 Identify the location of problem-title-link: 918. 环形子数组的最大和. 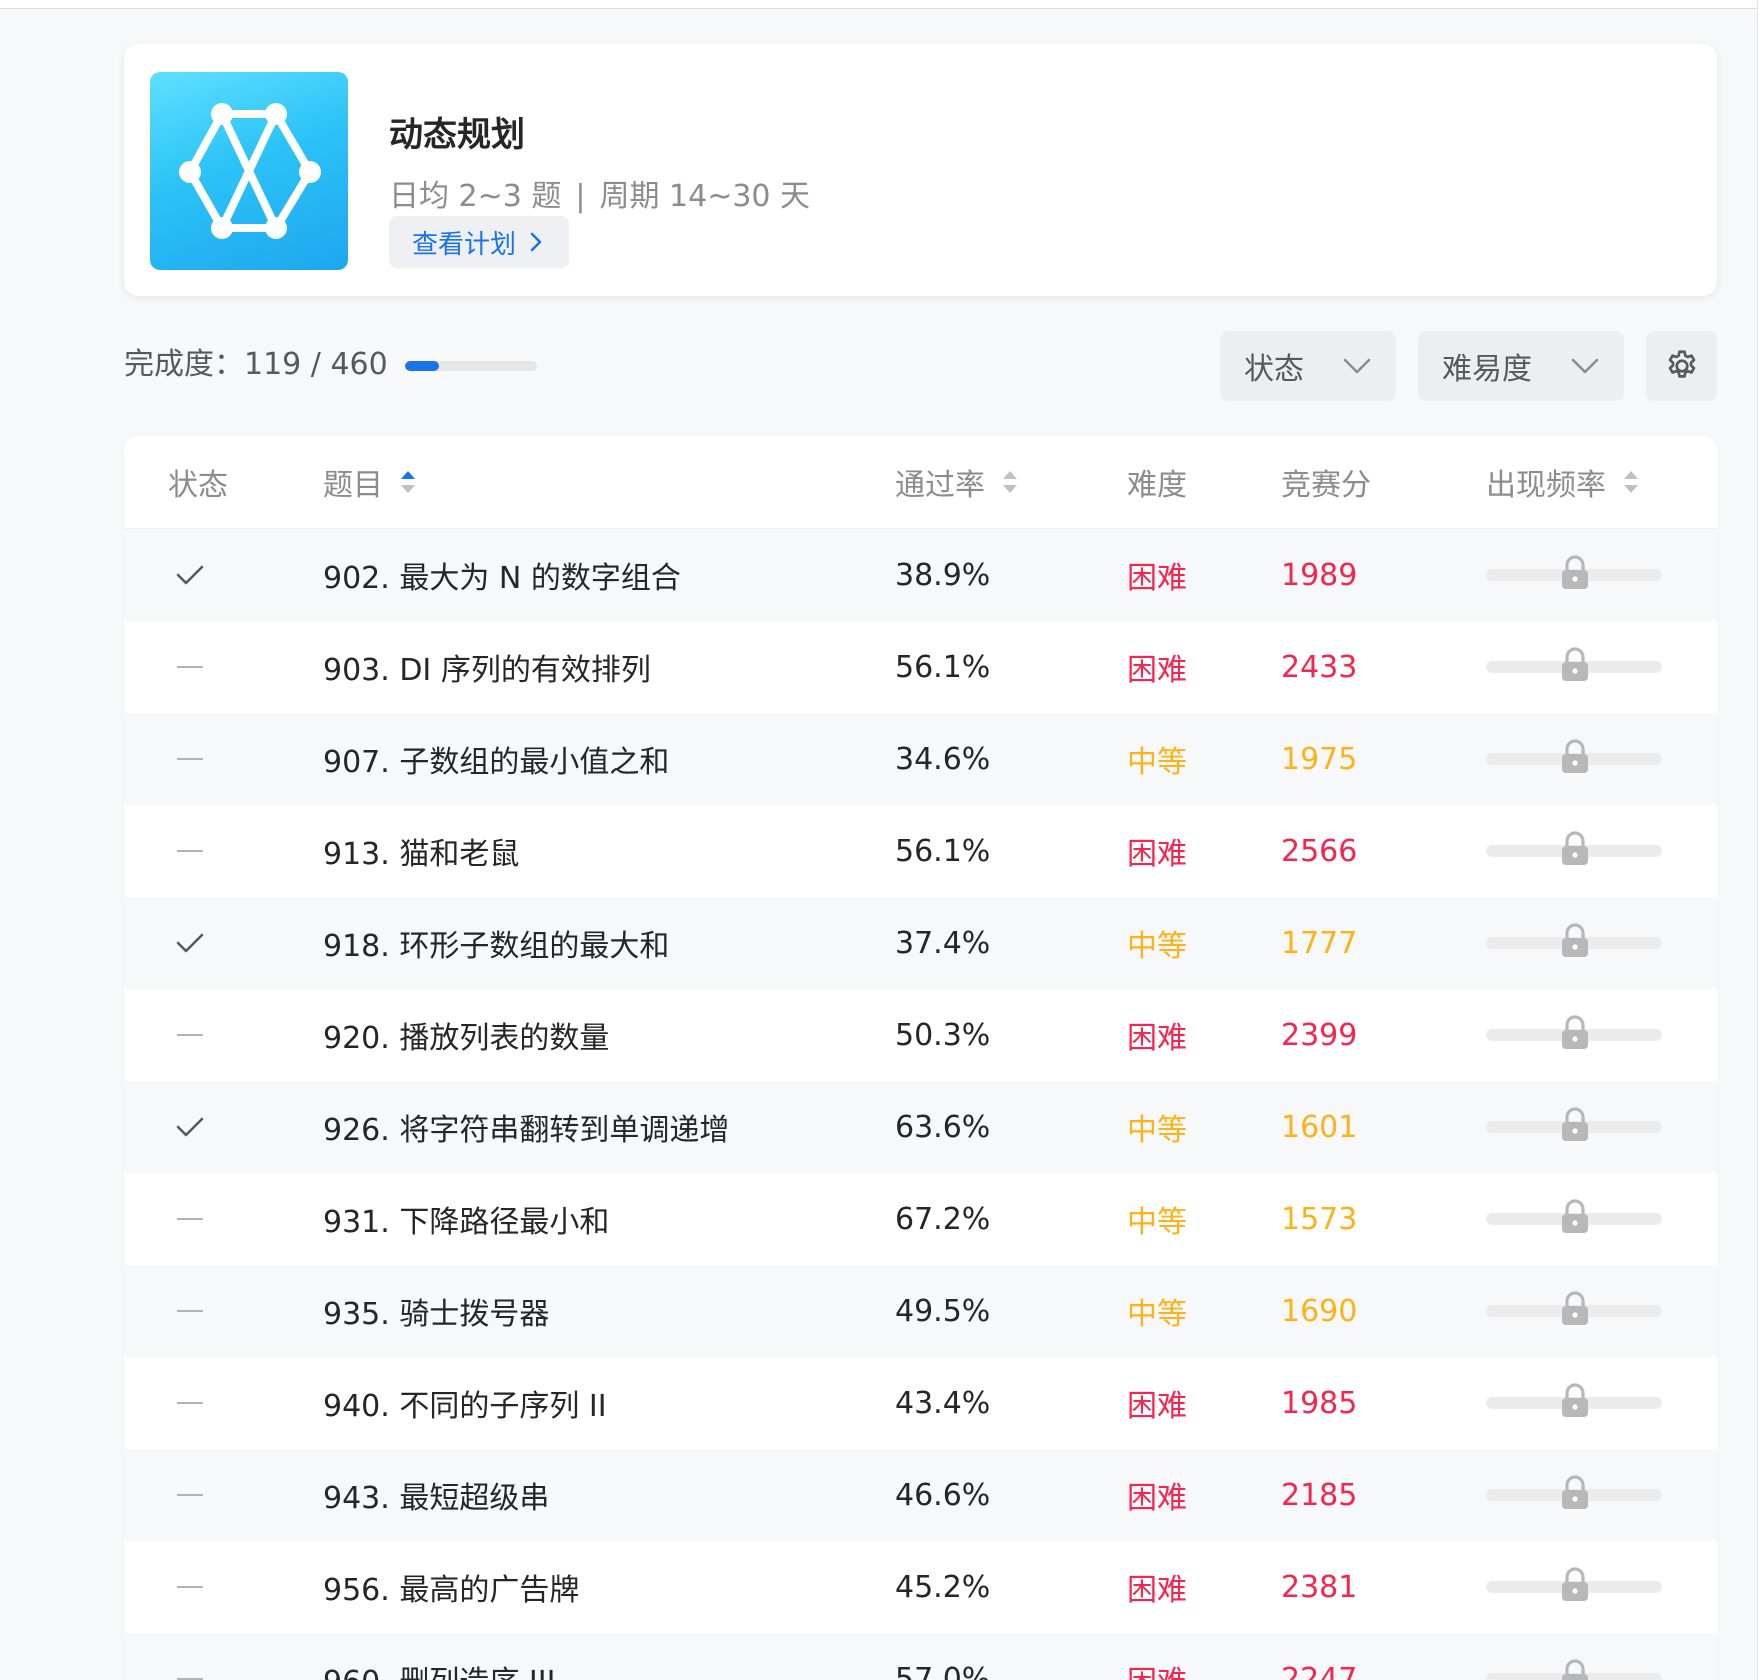
(496, 943).